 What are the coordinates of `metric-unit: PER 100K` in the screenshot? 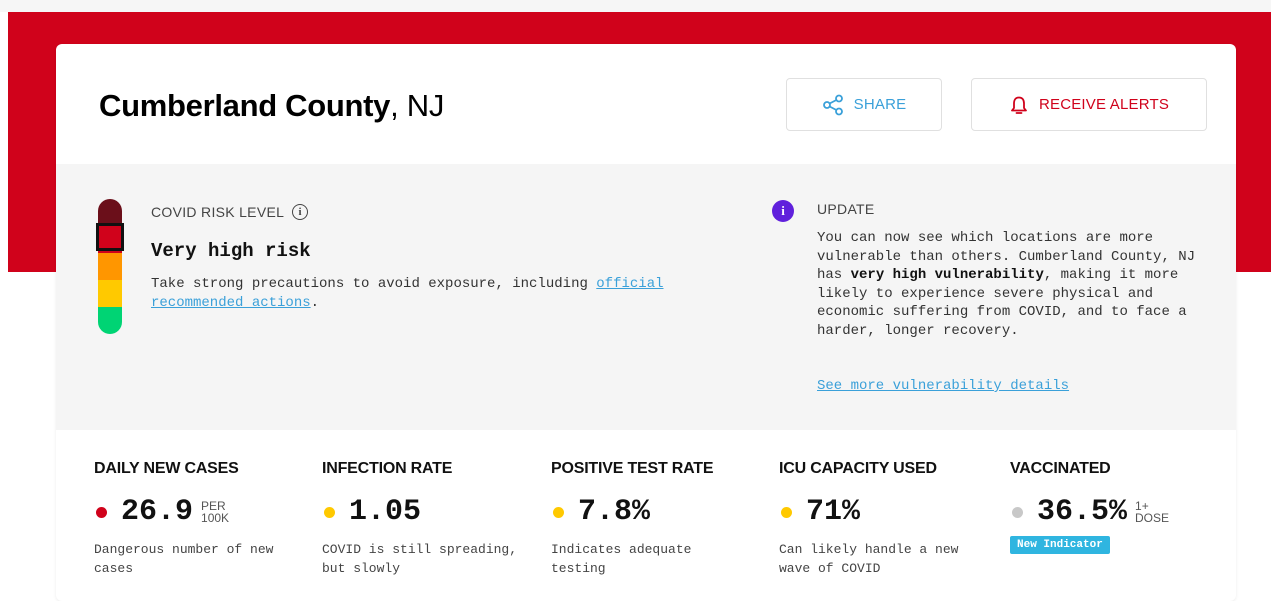 It's located at (215, 512).